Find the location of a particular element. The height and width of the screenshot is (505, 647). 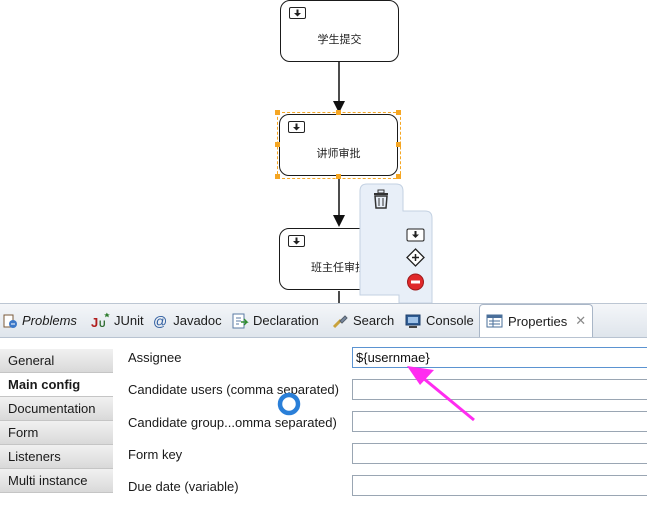

form-key-field is located at coordinates (499, 453).